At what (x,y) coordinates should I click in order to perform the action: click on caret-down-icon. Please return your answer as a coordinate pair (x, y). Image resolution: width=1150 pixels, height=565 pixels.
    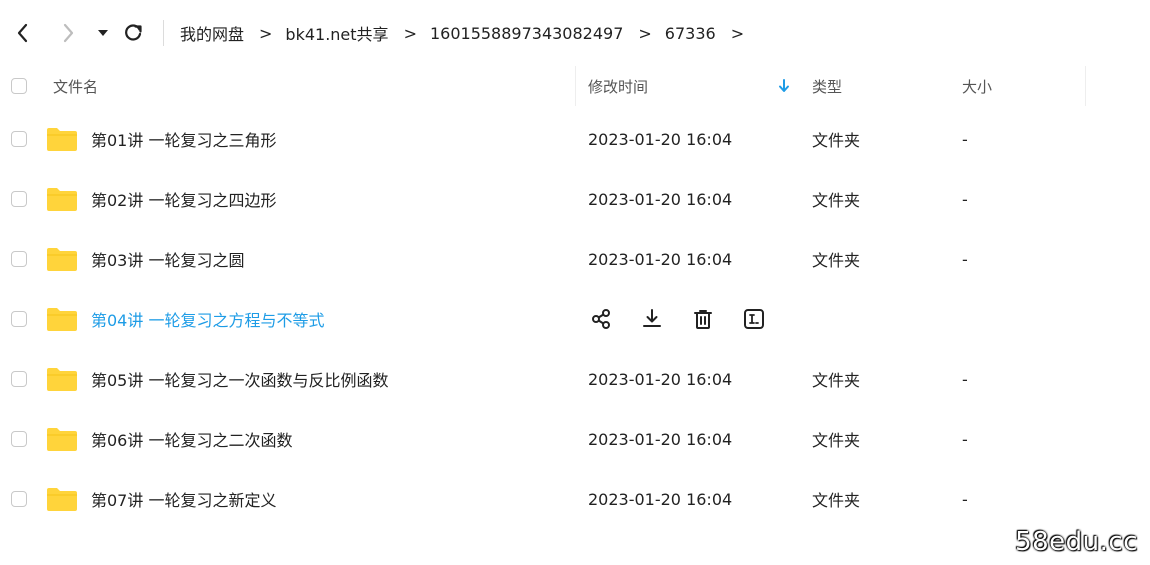
    Looking at the image, I should click on (103, 33).